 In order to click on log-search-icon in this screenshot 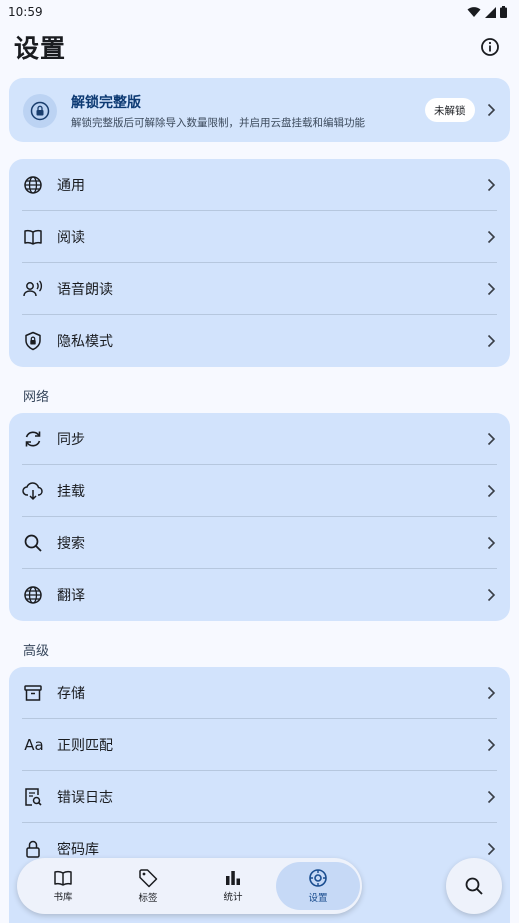, I will do `click(33, 797)`.